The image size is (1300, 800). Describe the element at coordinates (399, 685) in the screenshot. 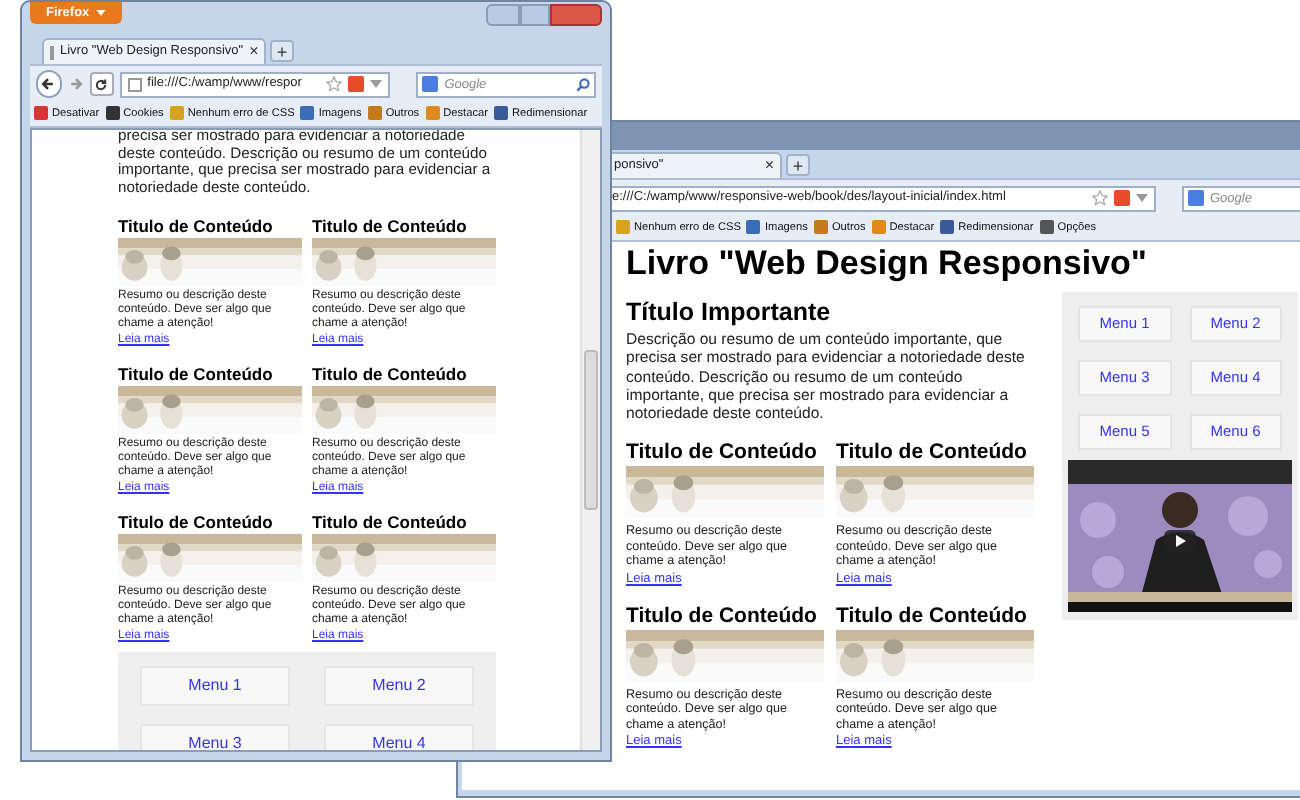

I see `menu-button: Menu 2` at that location.